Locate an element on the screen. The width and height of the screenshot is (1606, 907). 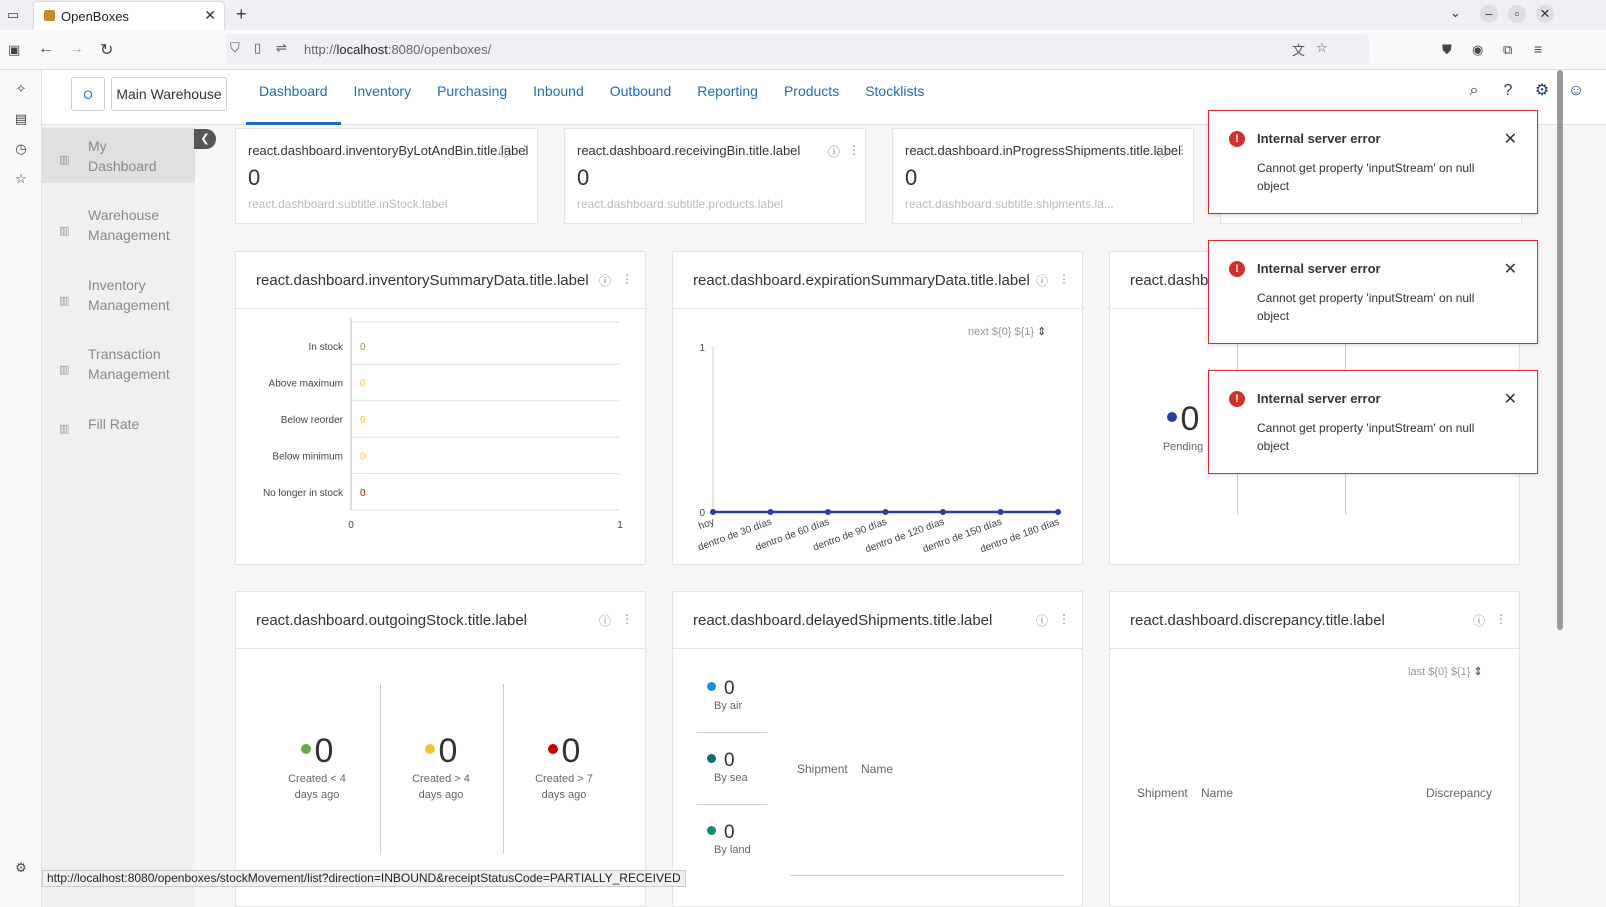
sidebar-toggle-icon: ▣ is located at coordinates (14, 50).